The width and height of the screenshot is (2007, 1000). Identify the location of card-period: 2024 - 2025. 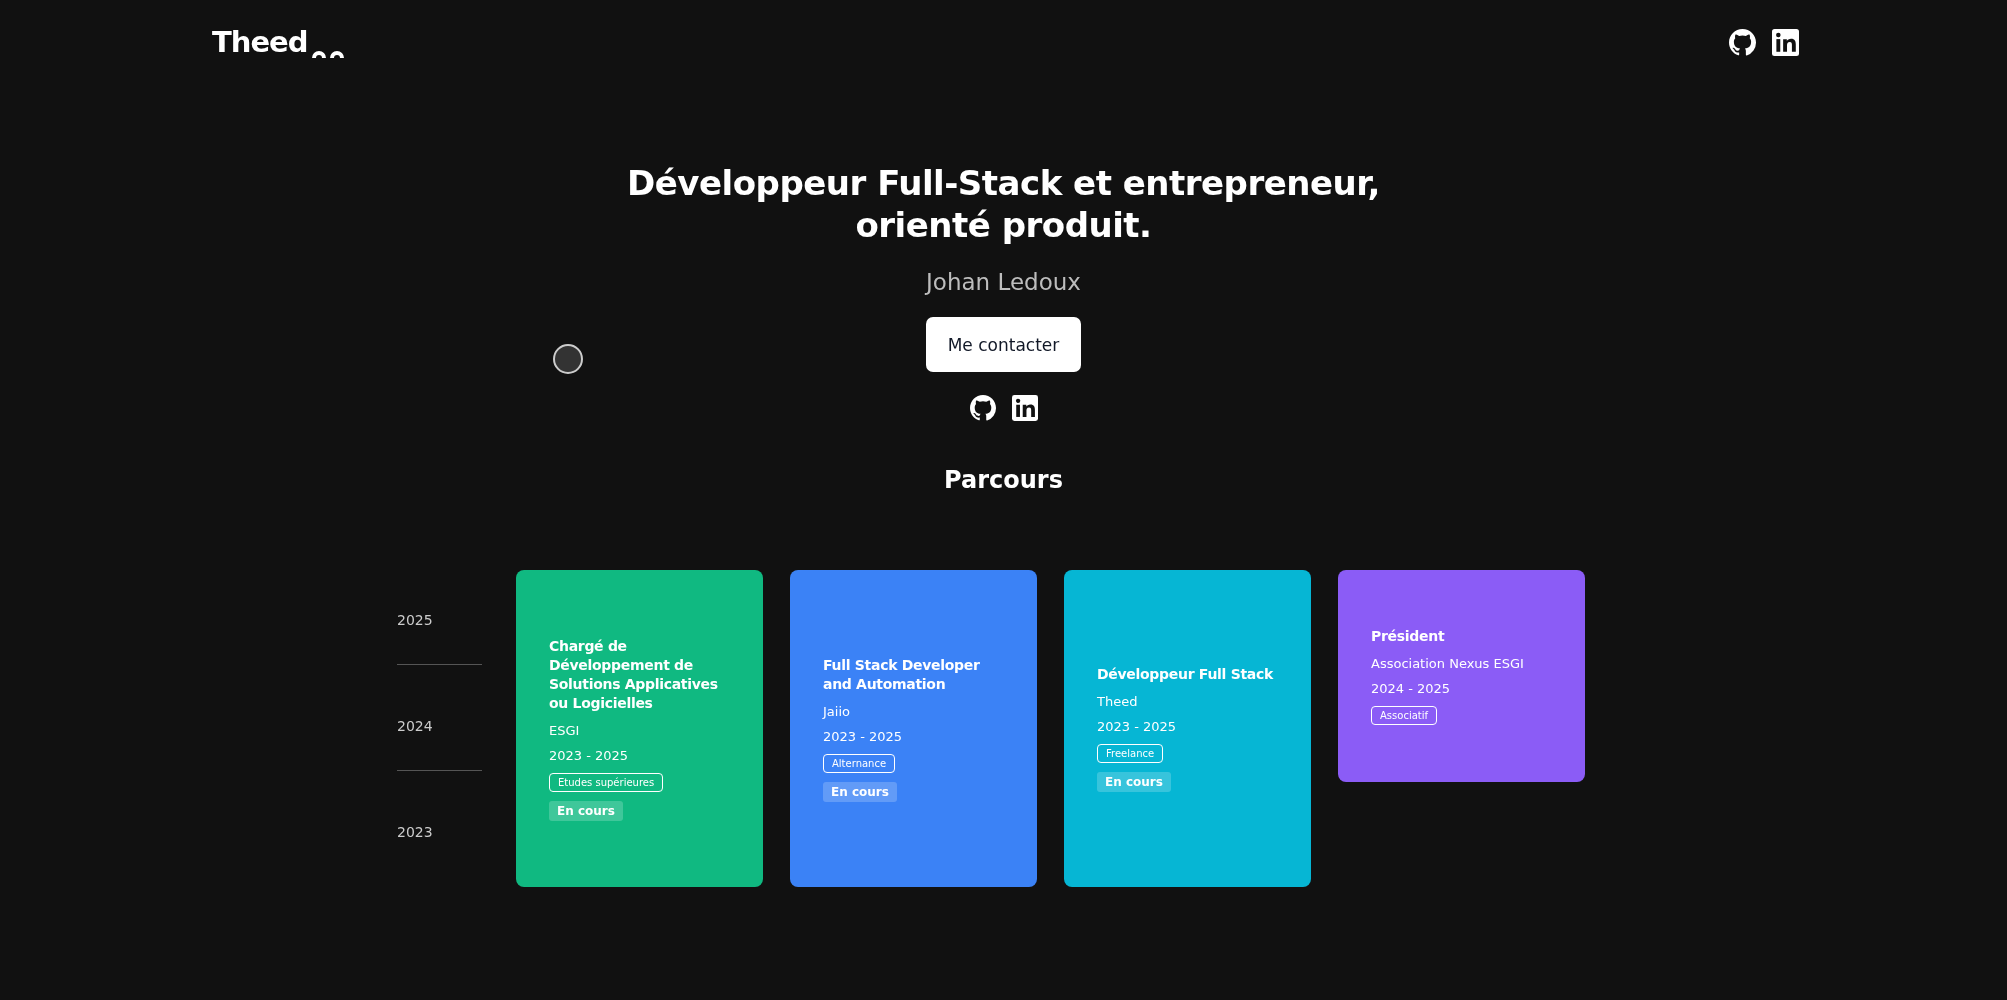
(1411, 688).